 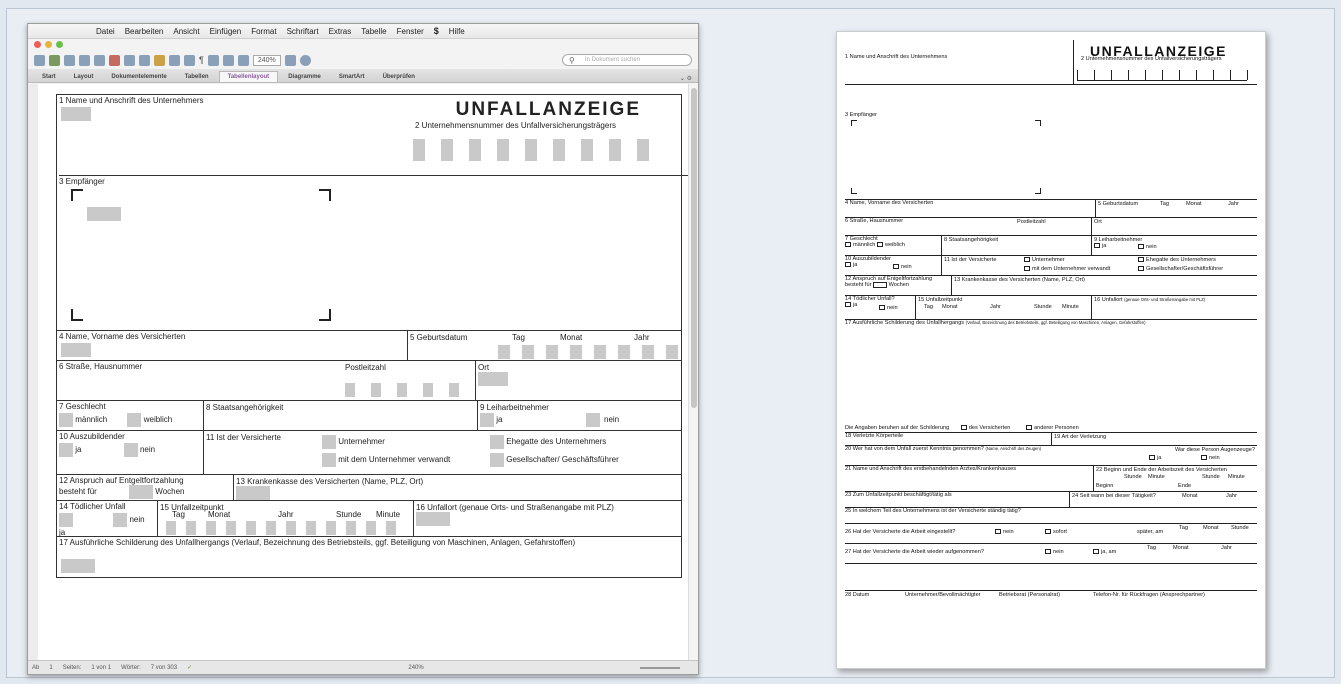 What do you see at coordinates (248, 76) in the screenshot?
I see `tab-tabellenlayout: Tabellenlayout` at bounding box center [248, 76].